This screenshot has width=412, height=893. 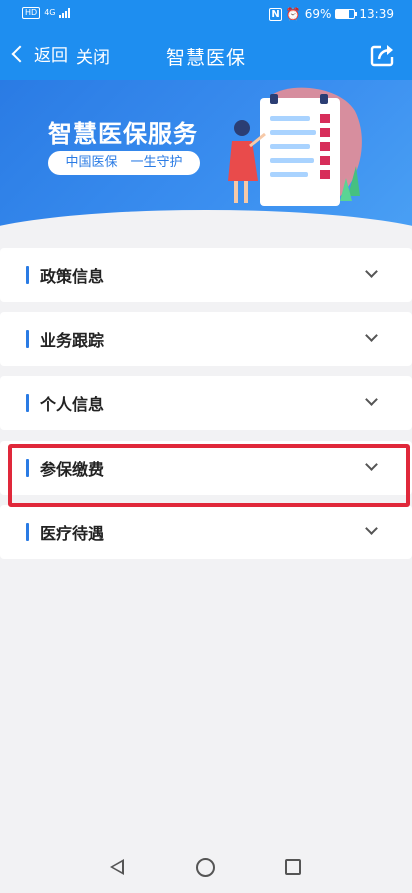 What do you see at coordinates (50, 12) in the screenshot?
I see `network-type: 4G` at bounding box center [50, 12].